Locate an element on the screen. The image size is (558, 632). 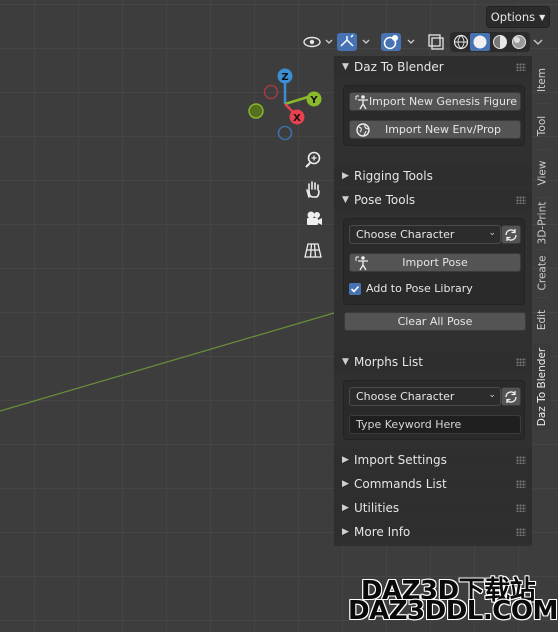
keyword-placeholder: Type Keyword Here is located at coordinates (409, 424).